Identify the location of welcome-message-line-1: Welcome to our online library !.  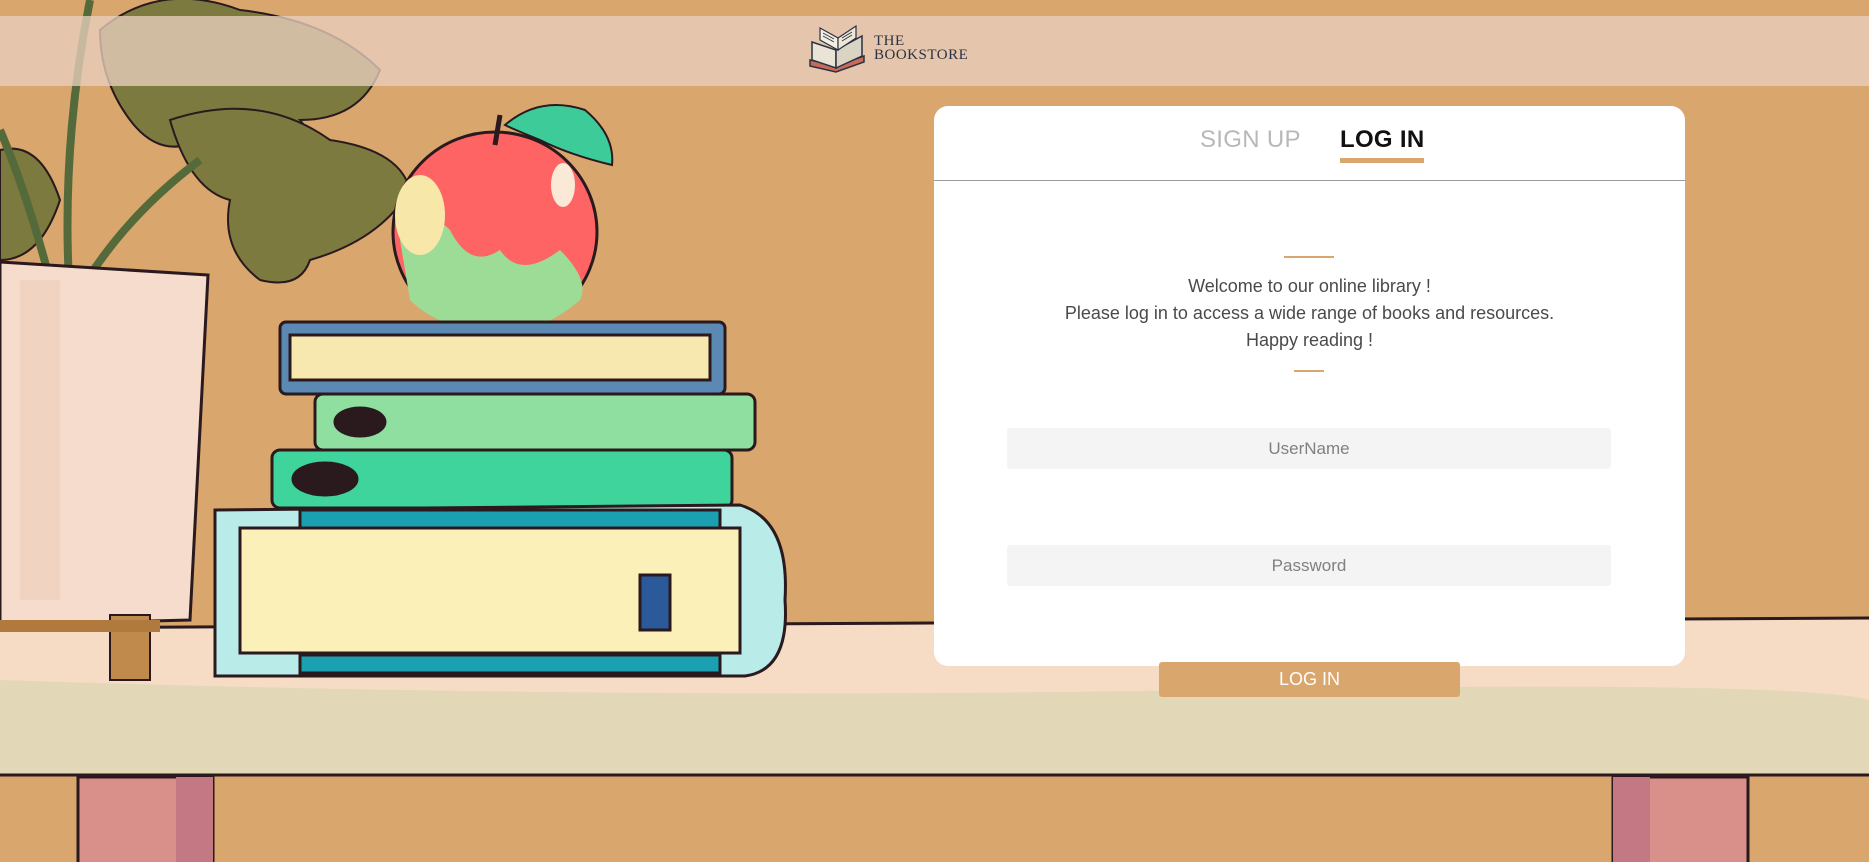
(1309, 286).